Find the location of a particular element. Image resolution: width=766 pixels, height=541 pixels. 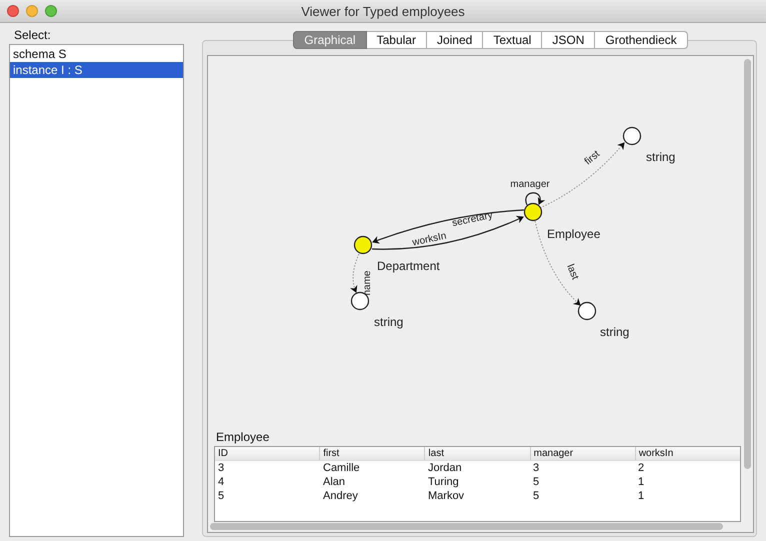

table-cell-text: Jordan is located at coordinates (445, 468).